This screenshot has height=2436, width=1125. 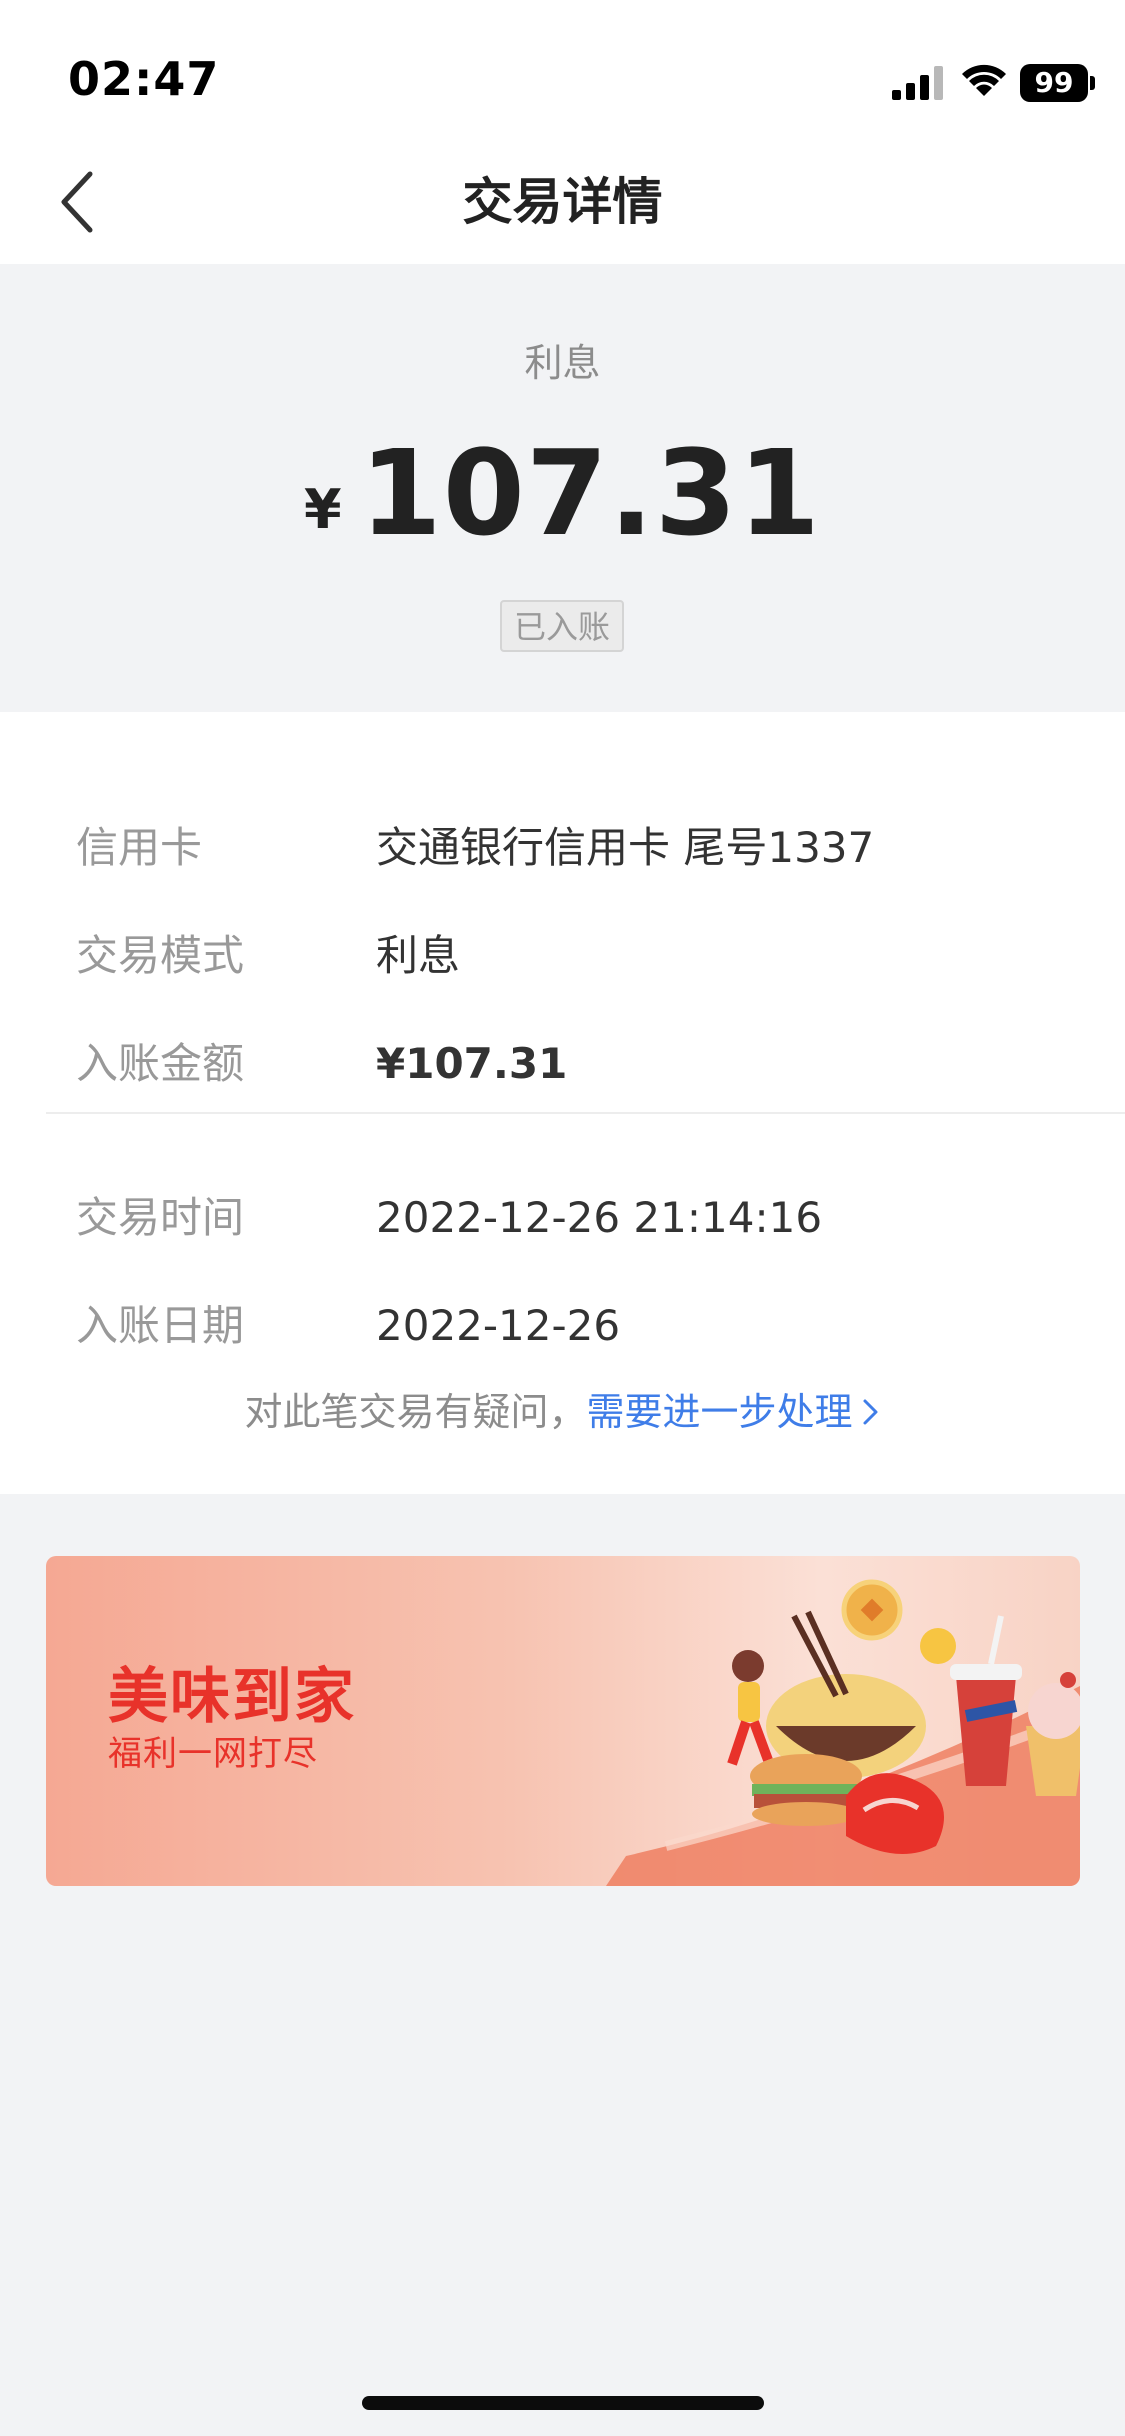 What do you see at coordinates (870, 1412) in the screenshot?
I see `chevron-right-icon` at bounding box center [870, 1412].